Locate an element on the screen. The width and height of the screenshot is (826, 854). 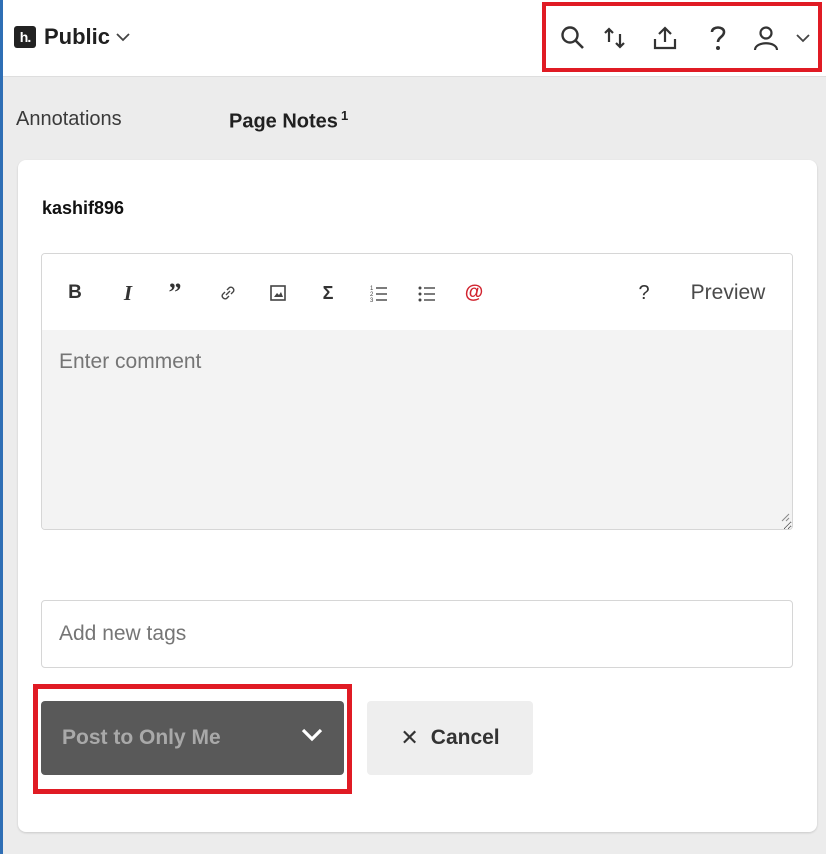
cancel-button-label: Cancel is located at coordinates (465, 737).